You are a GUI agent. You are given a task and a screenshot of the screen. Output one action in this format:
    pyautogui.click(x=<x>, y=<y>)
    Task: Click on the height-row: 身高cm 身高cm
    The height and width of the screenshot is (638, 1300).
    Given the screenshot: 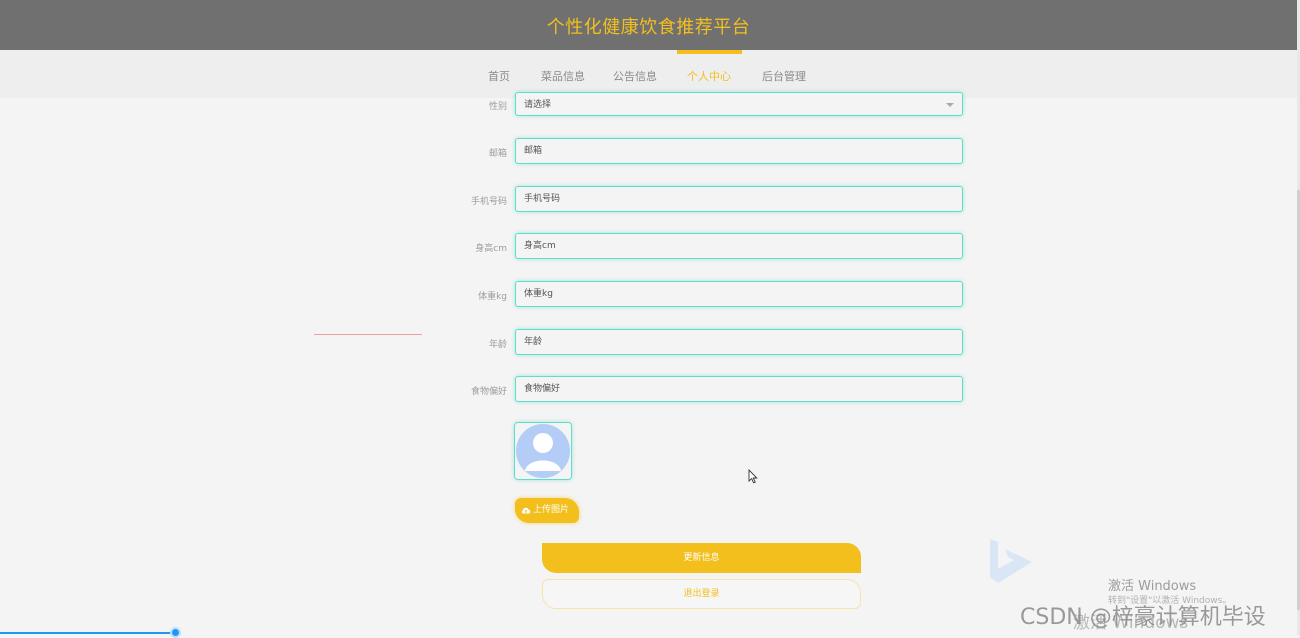 What is the action you would take?
    pyautogui.click(x=650, y=247)
    